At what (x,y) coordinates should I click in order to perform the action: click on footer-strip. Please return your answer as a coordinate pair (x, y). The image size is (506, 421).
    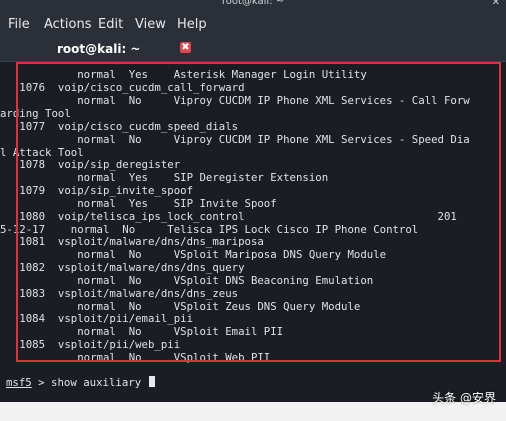
    Looking at the image, I should click on (253, 411).